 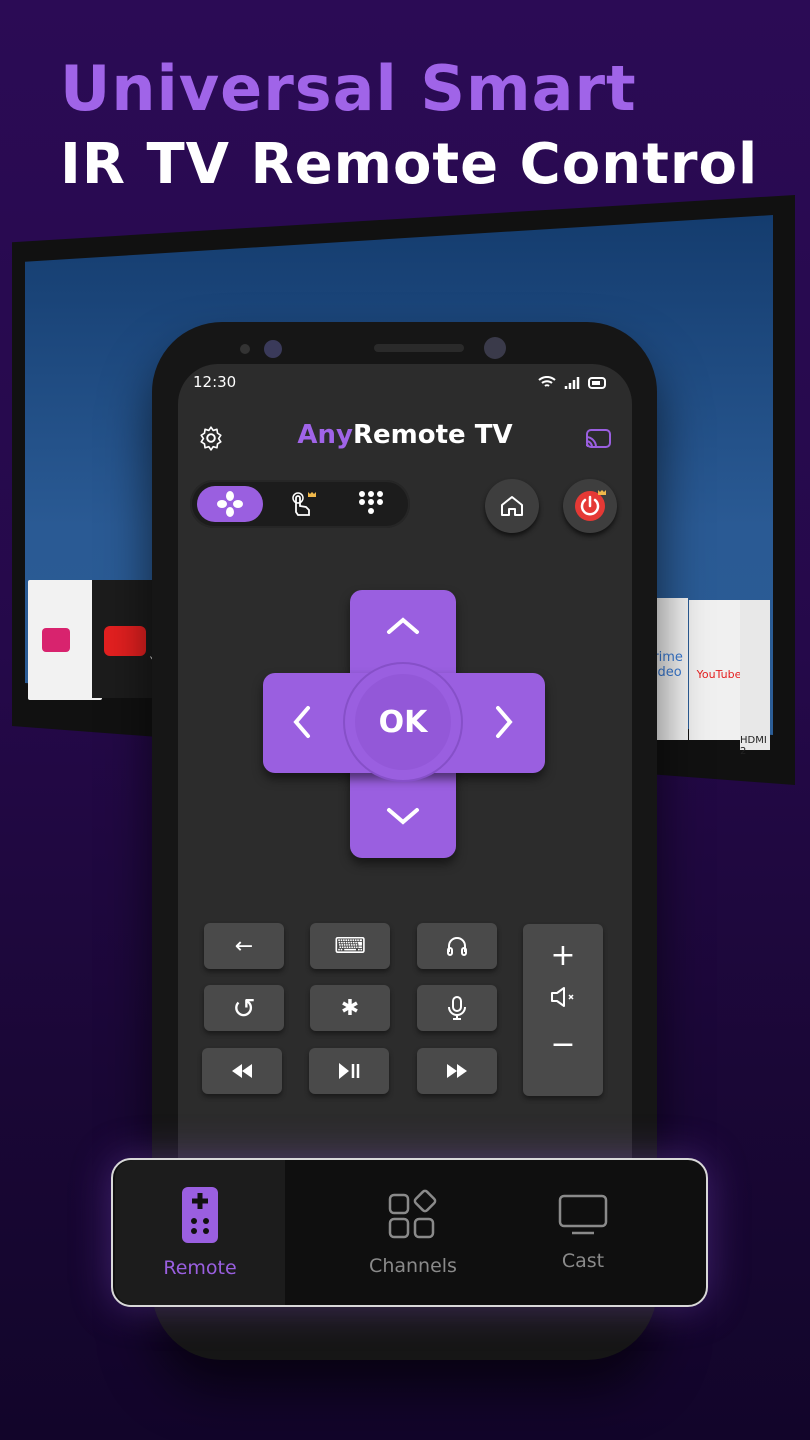 I want to click on camera-icon, so click(x=273, y=349).